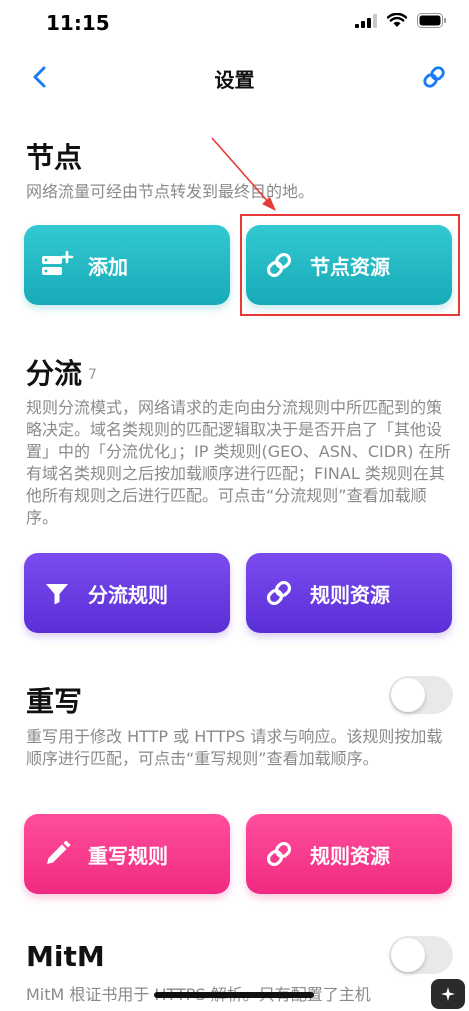  I want to click on section-title-routing: 分流 7, so click(61, 372).